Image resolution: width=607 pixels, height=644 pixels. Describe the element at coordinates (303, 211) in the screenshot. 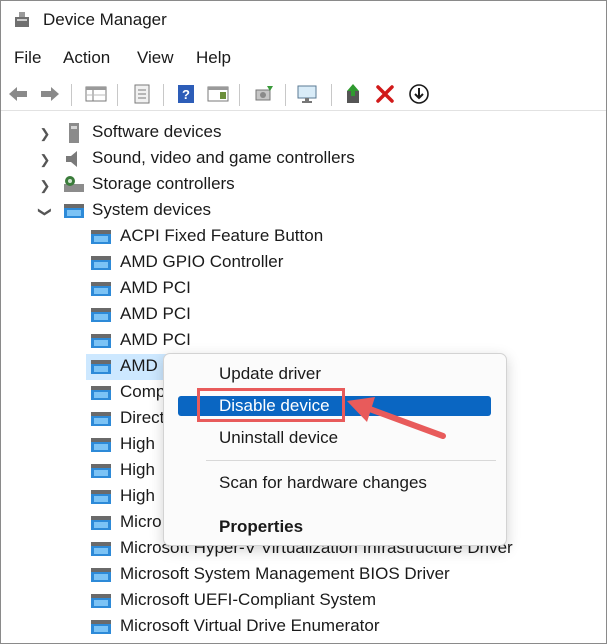

I see `tree-category-system-devices: ❯ System devices` at that location.